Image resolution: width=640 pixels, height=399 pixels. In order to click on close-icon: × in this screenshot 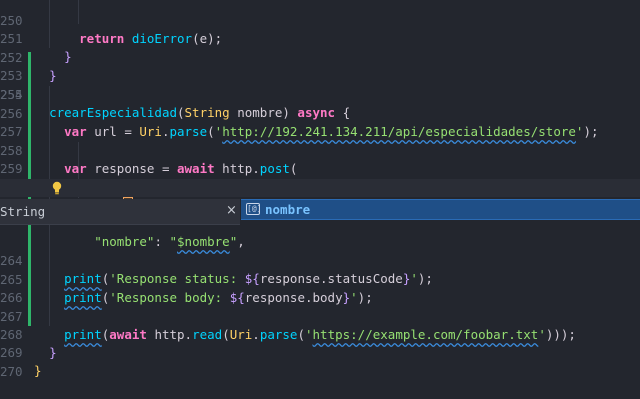, I will do `click(231, 210)`.